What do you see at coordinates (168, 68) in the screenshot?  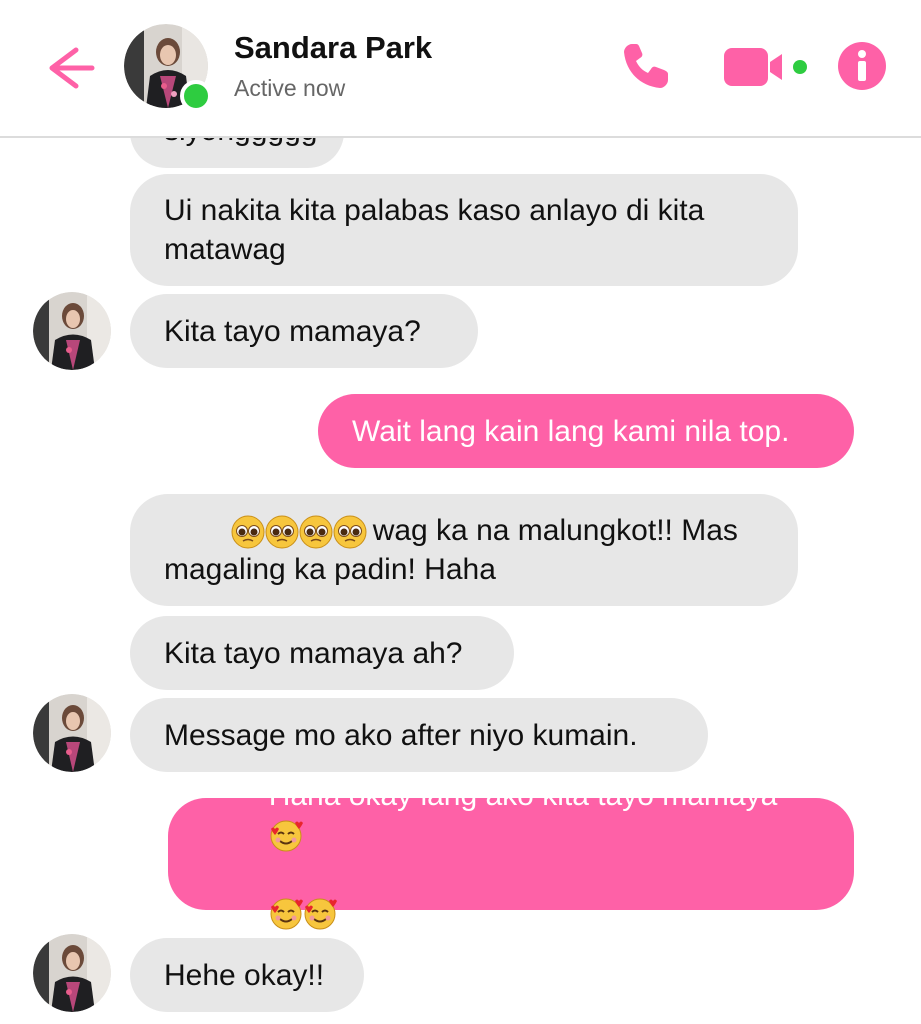 I see `contact-avatar` at bounding box center [168, 68].